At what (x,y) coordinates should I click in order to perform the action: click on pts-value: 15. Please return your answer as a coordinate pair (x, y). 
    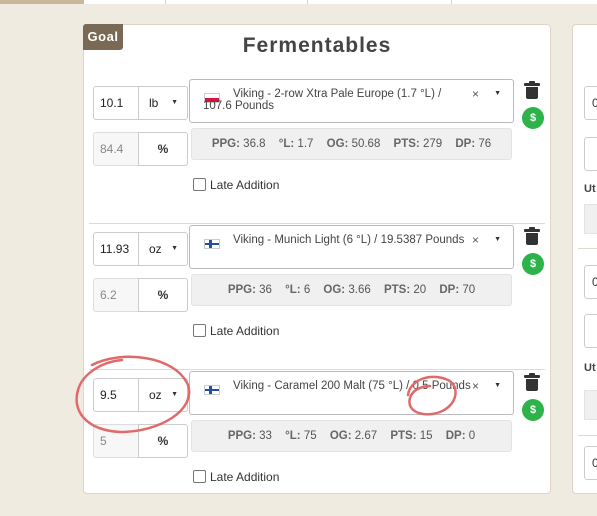
    Looking at the image, I should click on (426, 436).